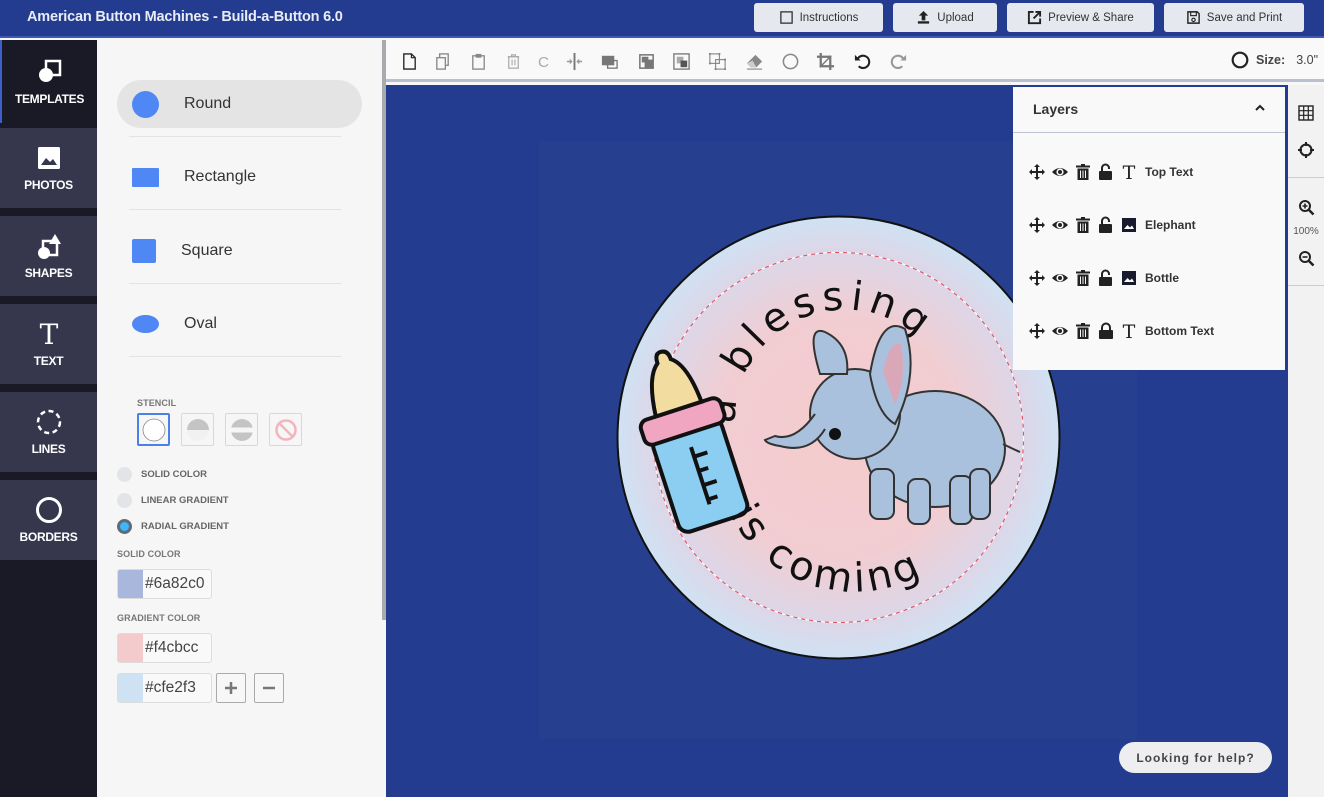  I want to click on shape-square: Square, so click(239, 251).